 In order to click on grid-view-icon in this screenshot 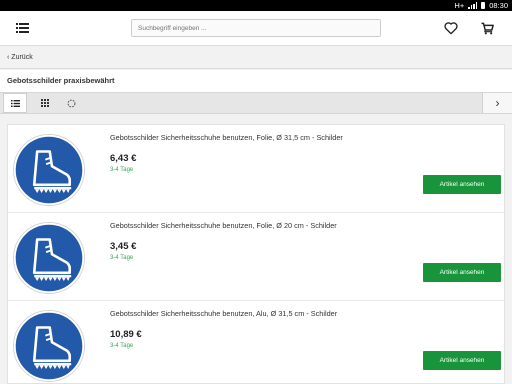, I will do `click(45, 103)`.